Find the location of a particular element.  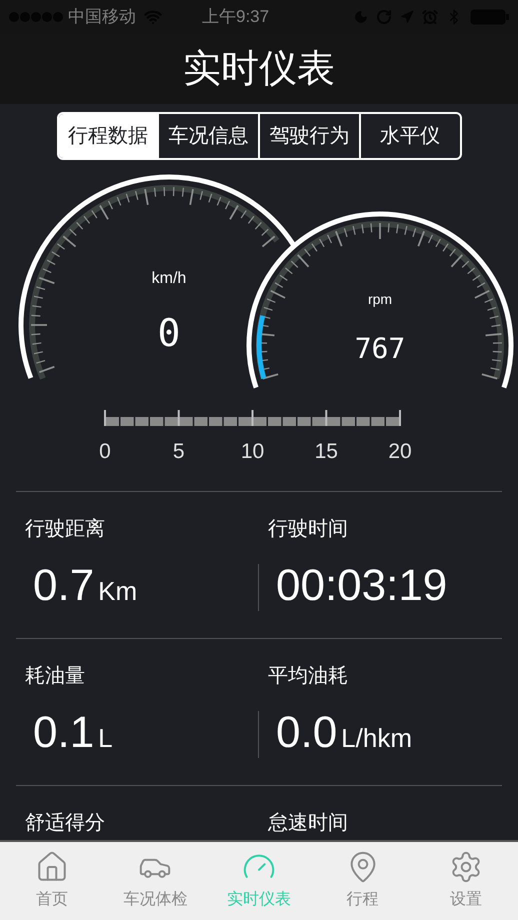

stat-label: 行驶距离 is located at coordinates (65, 529).